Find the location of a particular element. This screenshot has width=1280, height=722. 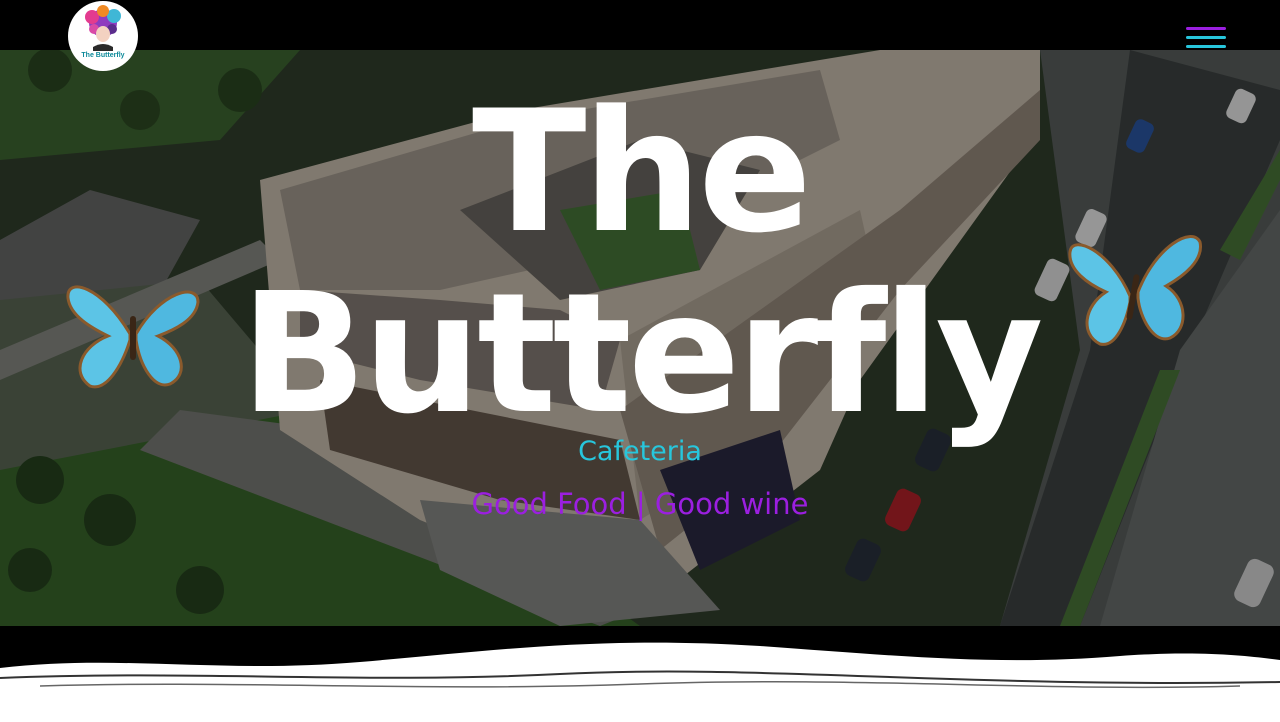

butterfly-left-icon is located at coordinates (133, 337).